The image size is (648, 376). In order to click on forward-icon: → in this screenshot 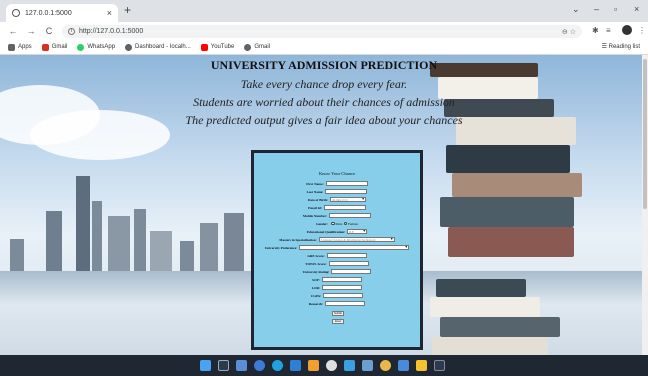, I will do `click(31, 31)`.